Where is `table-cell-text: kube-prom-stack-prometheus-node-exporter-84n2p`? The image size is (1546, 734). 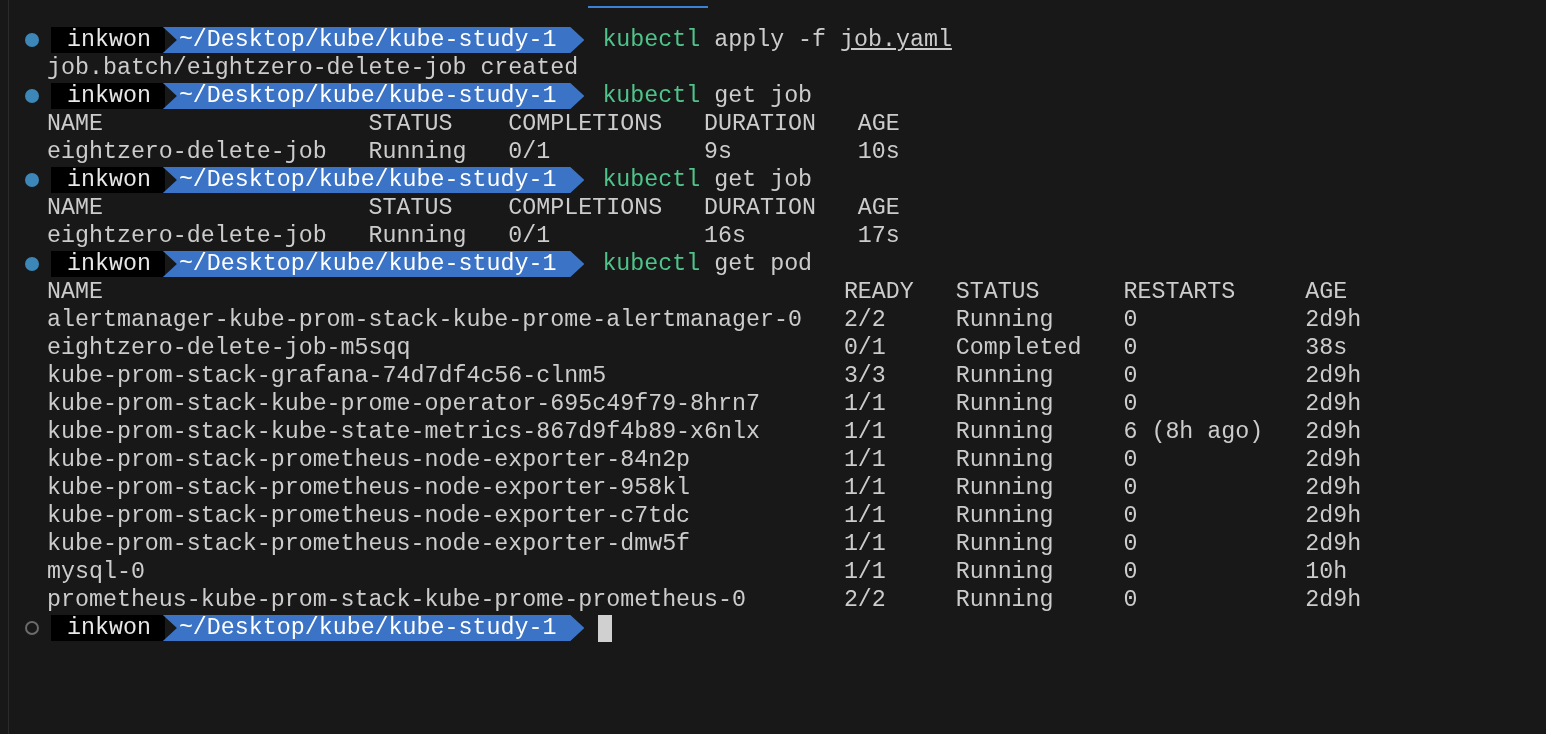
table-cell-text: kube-prom-stack-prometheus-node-exporter-84n2p is located at coordinates (369, 460).